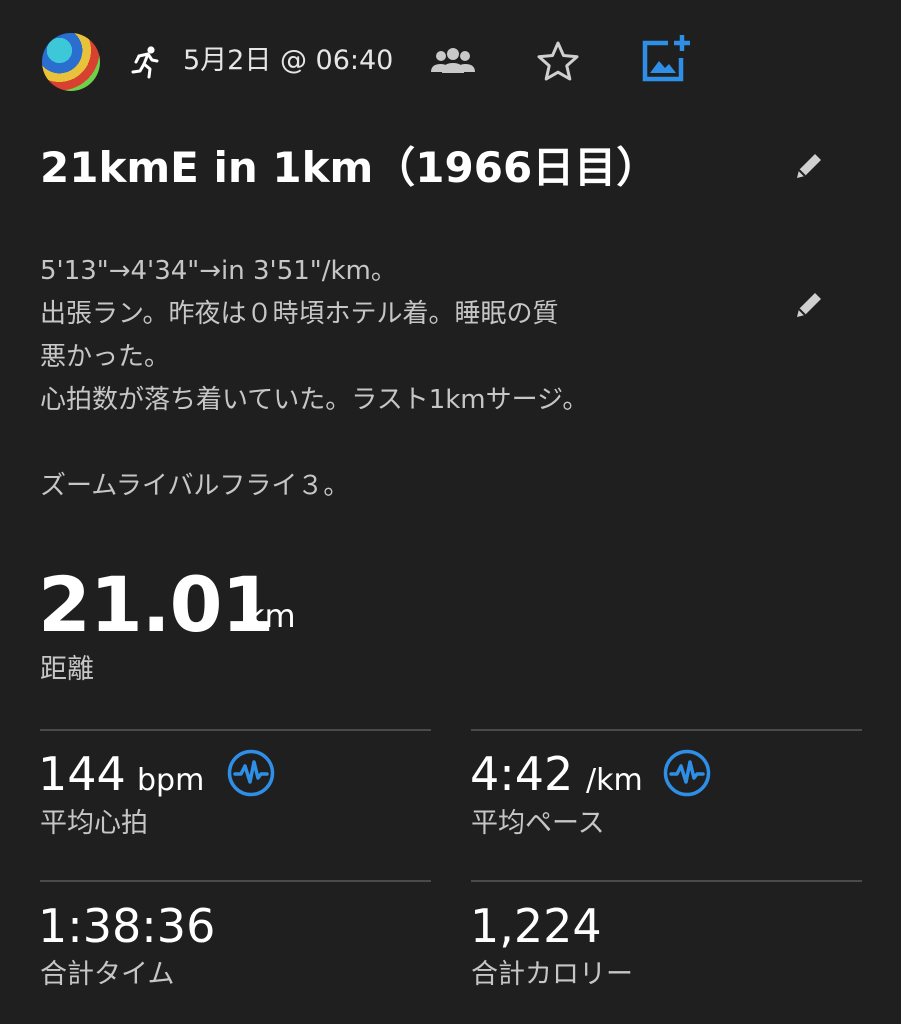 The image size is (901, 1024). What do you see at coordinates (218, 271) in the screenshot?
I see `notes-line: 5'13"→4'34"→in 3'51"/km。` at bounding box center [218, 271].